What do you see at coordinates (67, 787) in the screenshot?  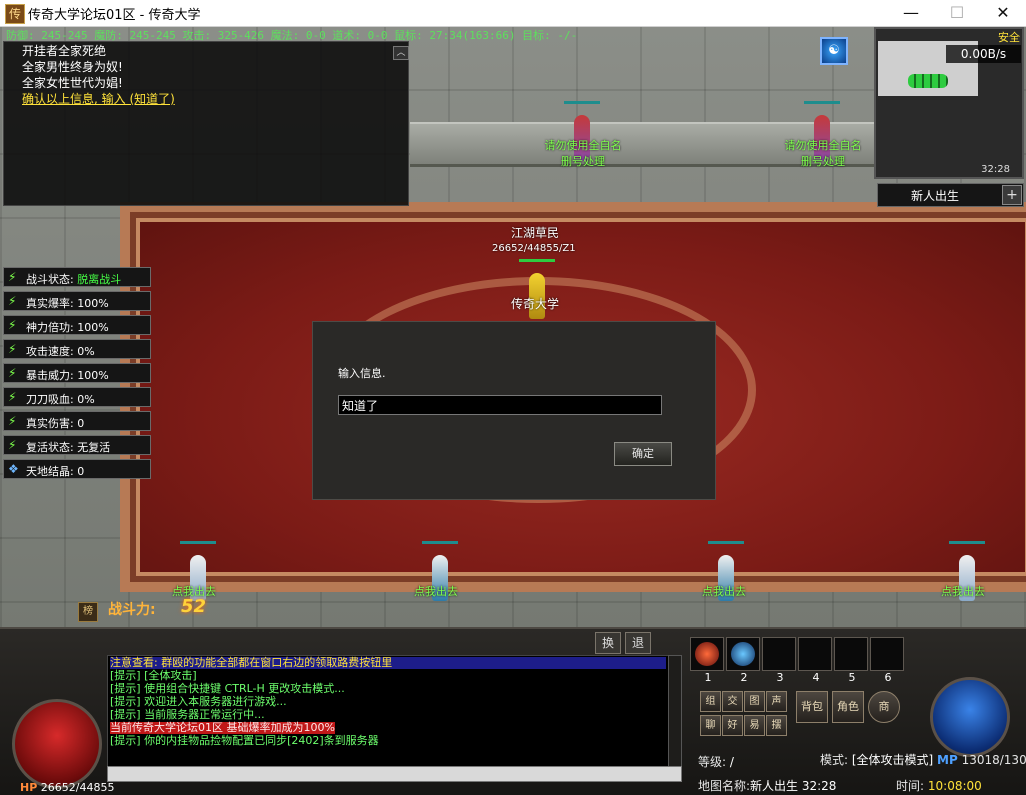 I see `hp-readout: HP 26652/44855` at bounding box center [67, 787].